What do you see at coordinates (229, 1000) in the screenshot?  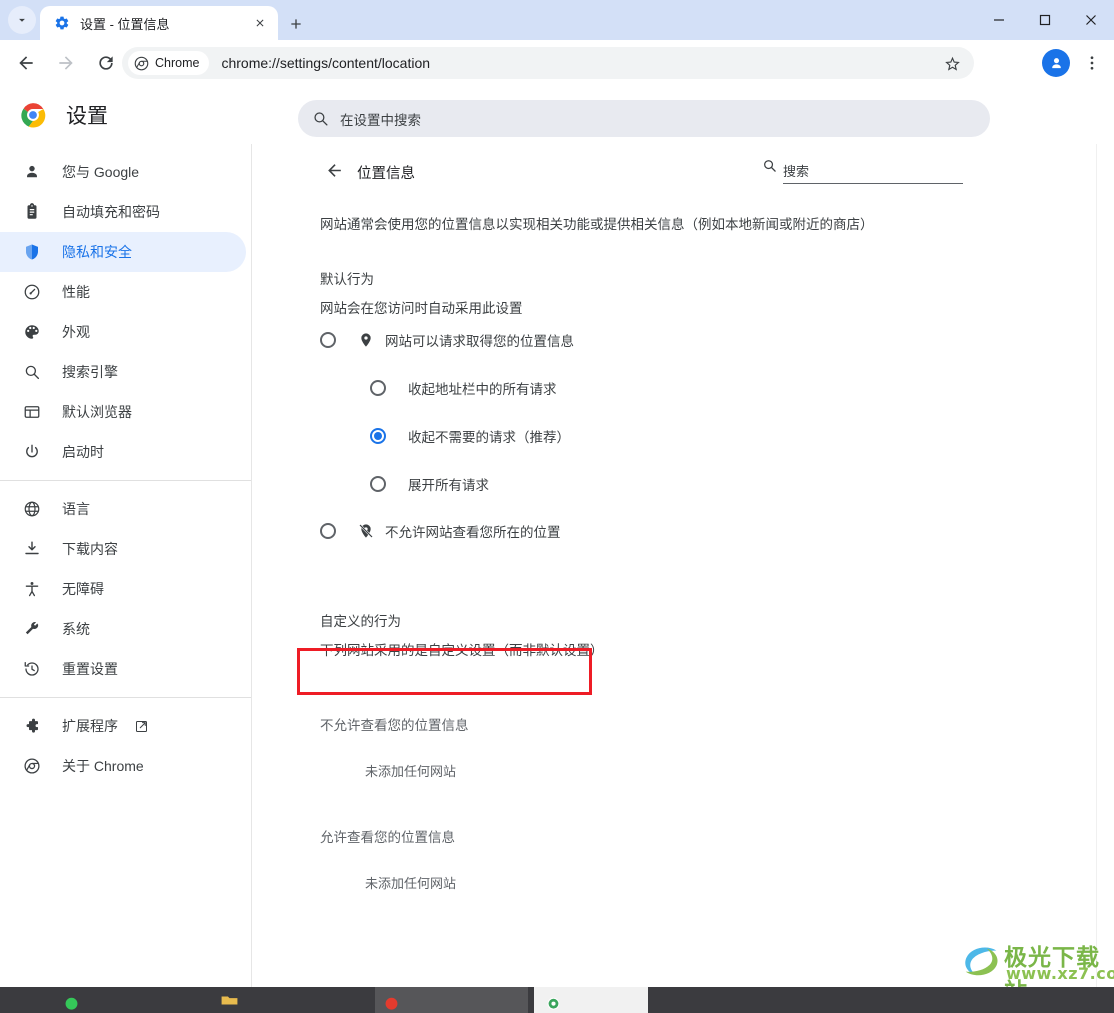 I see `taskbar-item-folder` at bounding box center [229, 1000].